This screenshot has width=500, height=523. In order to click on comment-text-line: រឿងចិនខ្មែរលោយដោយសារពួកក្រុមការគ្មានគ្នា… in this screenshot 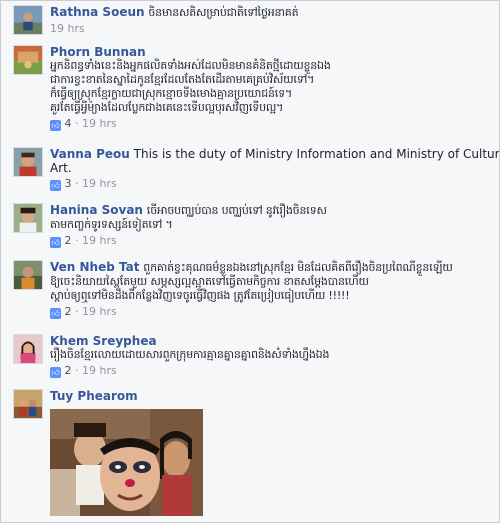, I will do `click(190, 354)`.